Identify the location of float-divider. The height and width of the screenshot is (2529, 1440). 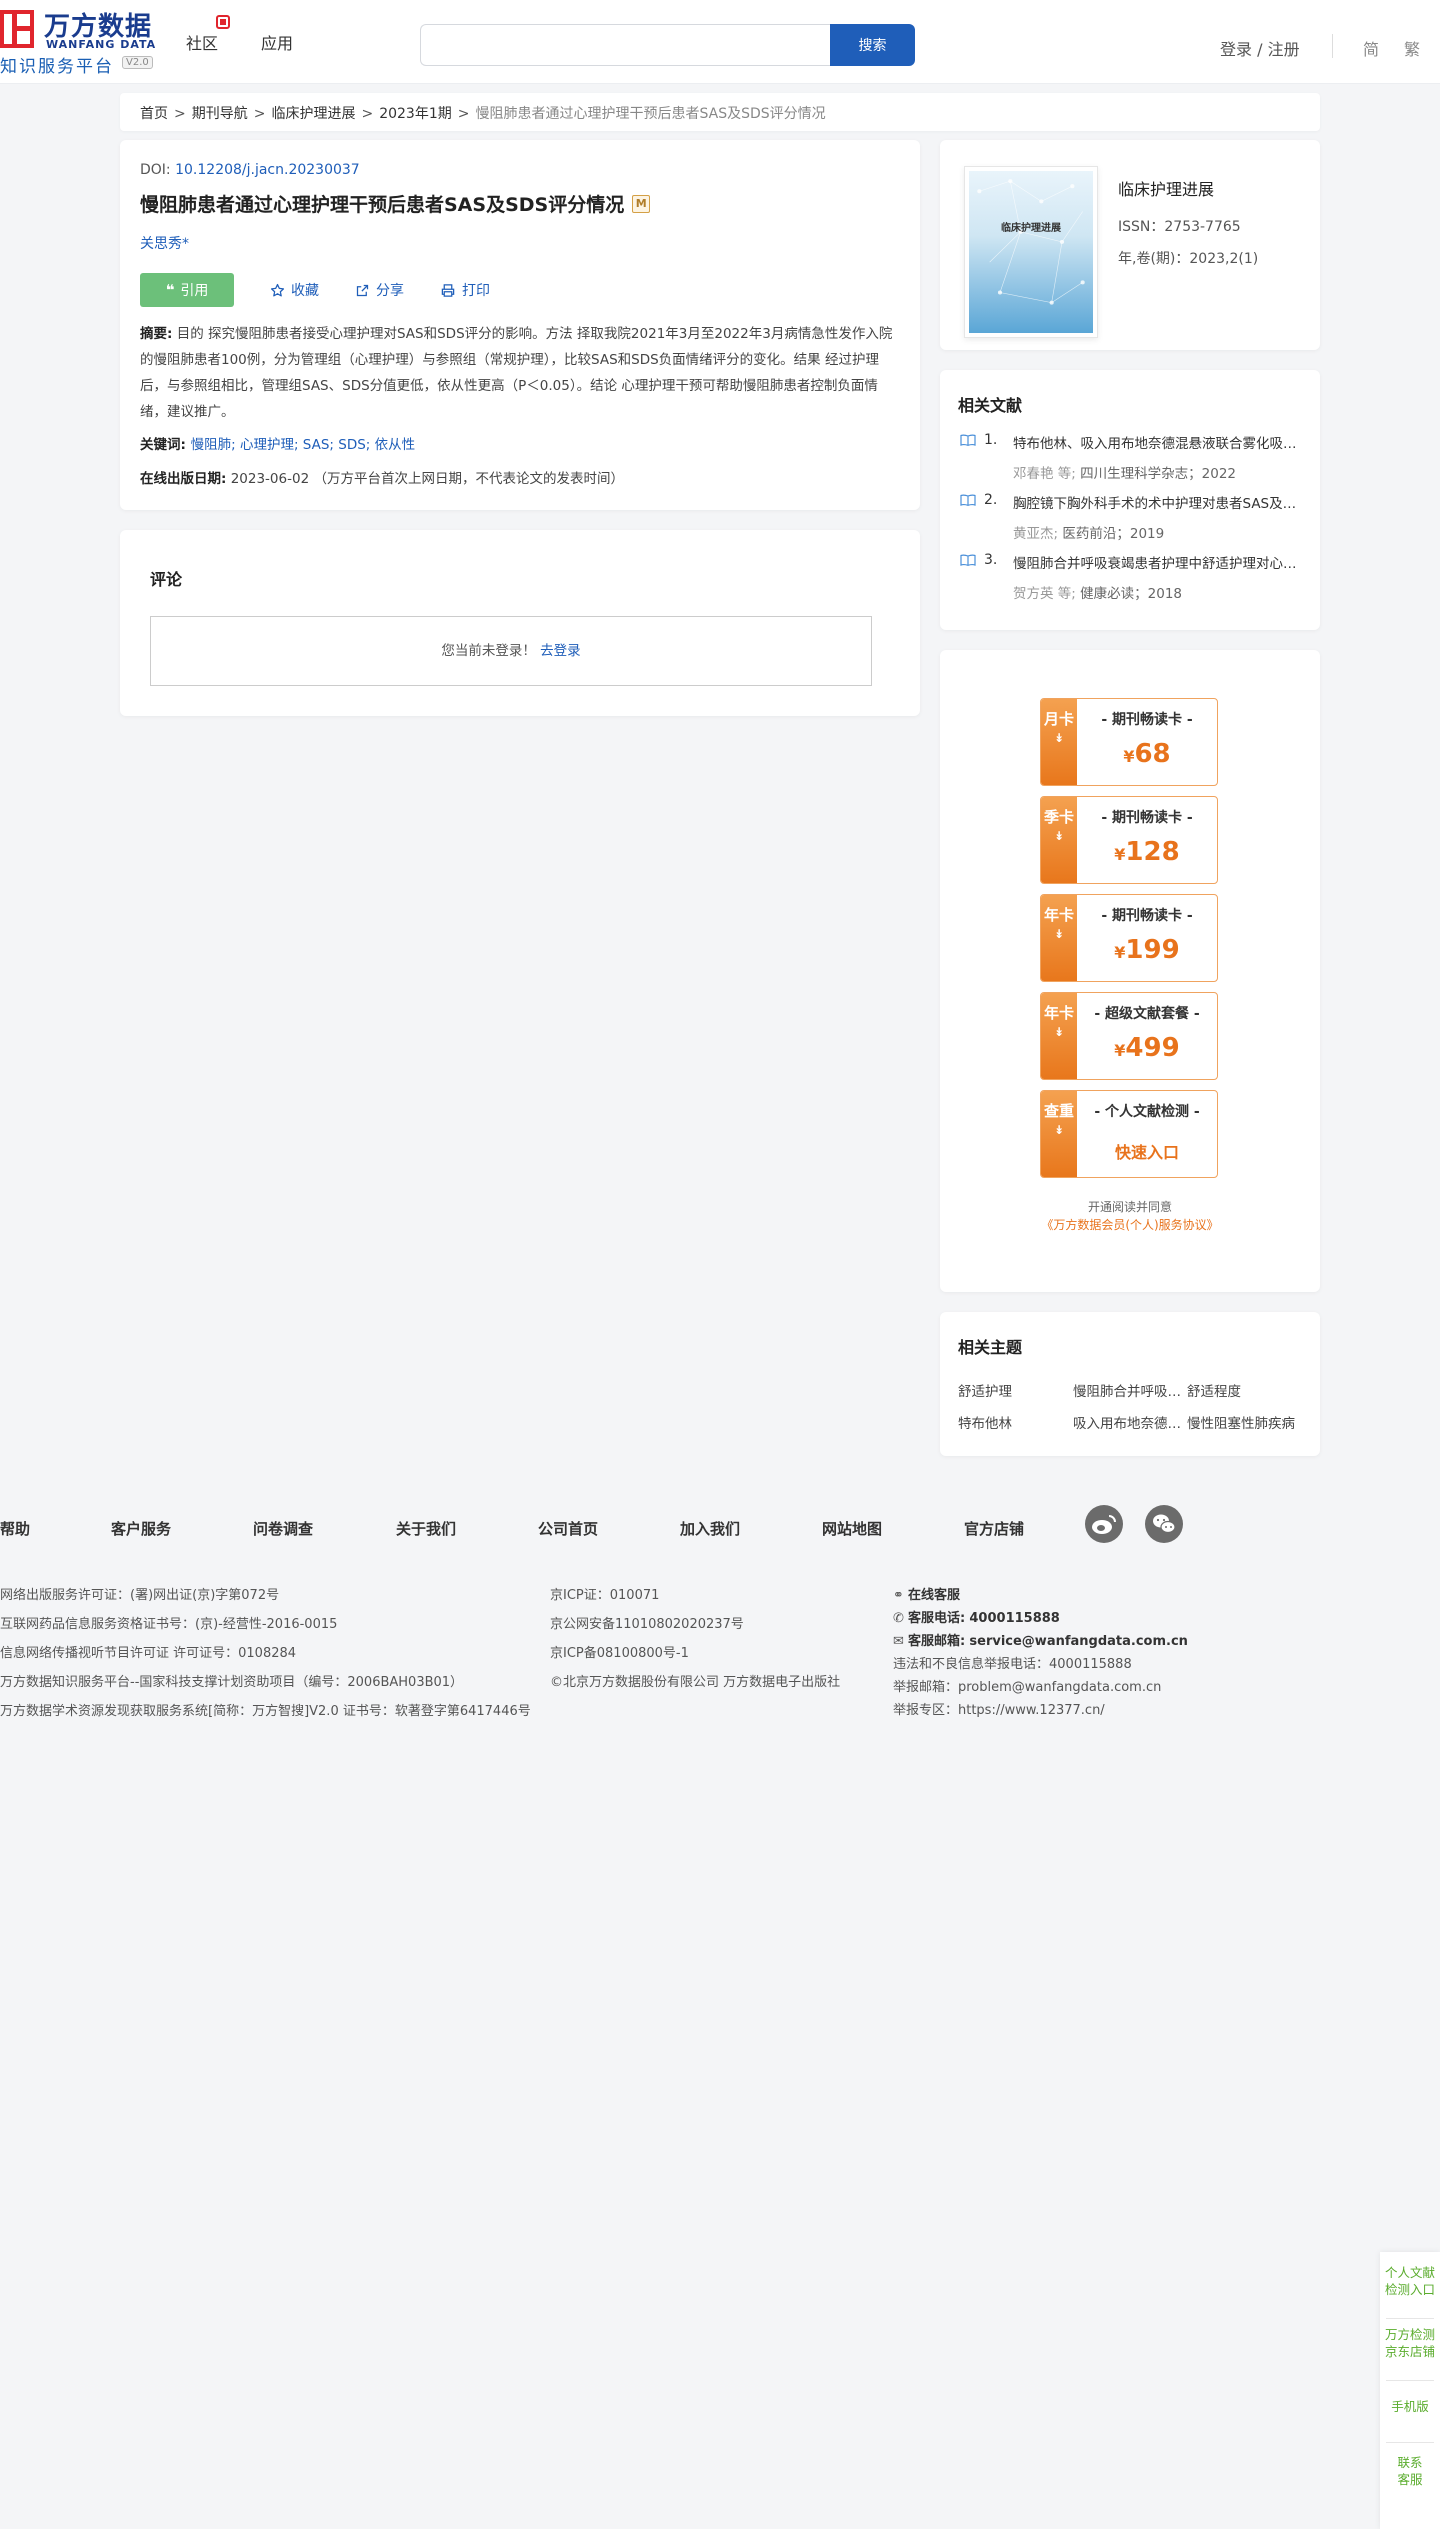
(1410, 2380).